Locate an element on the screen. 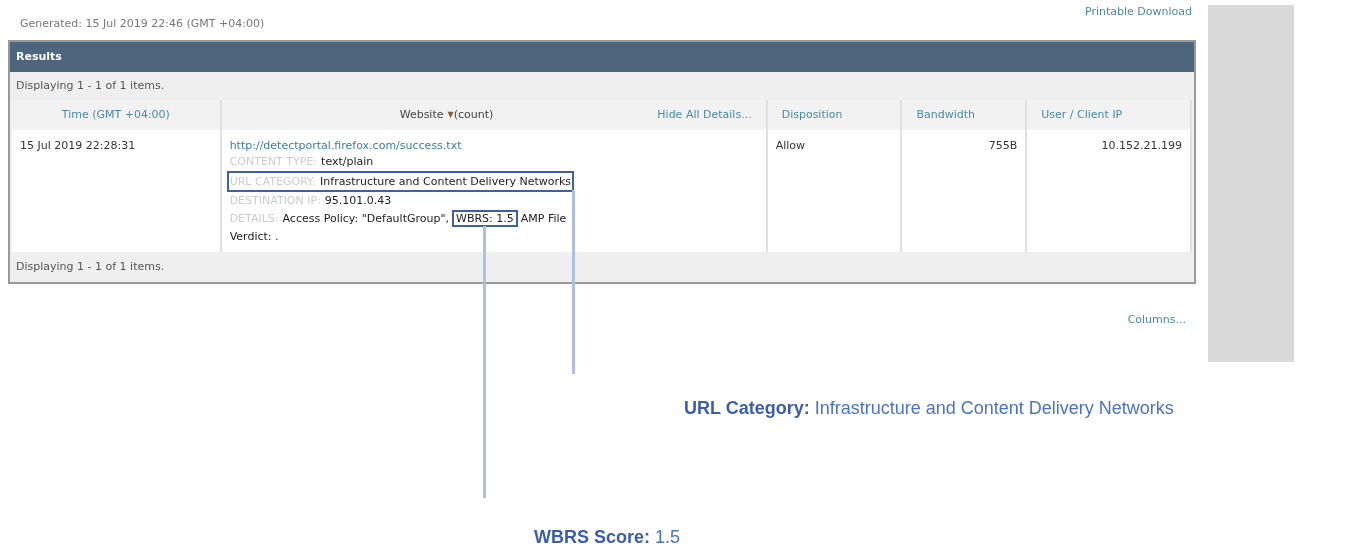 The height and width of the screenshot is (549, 1364). table-cell: 755B is located at coordinates (1003, 145).